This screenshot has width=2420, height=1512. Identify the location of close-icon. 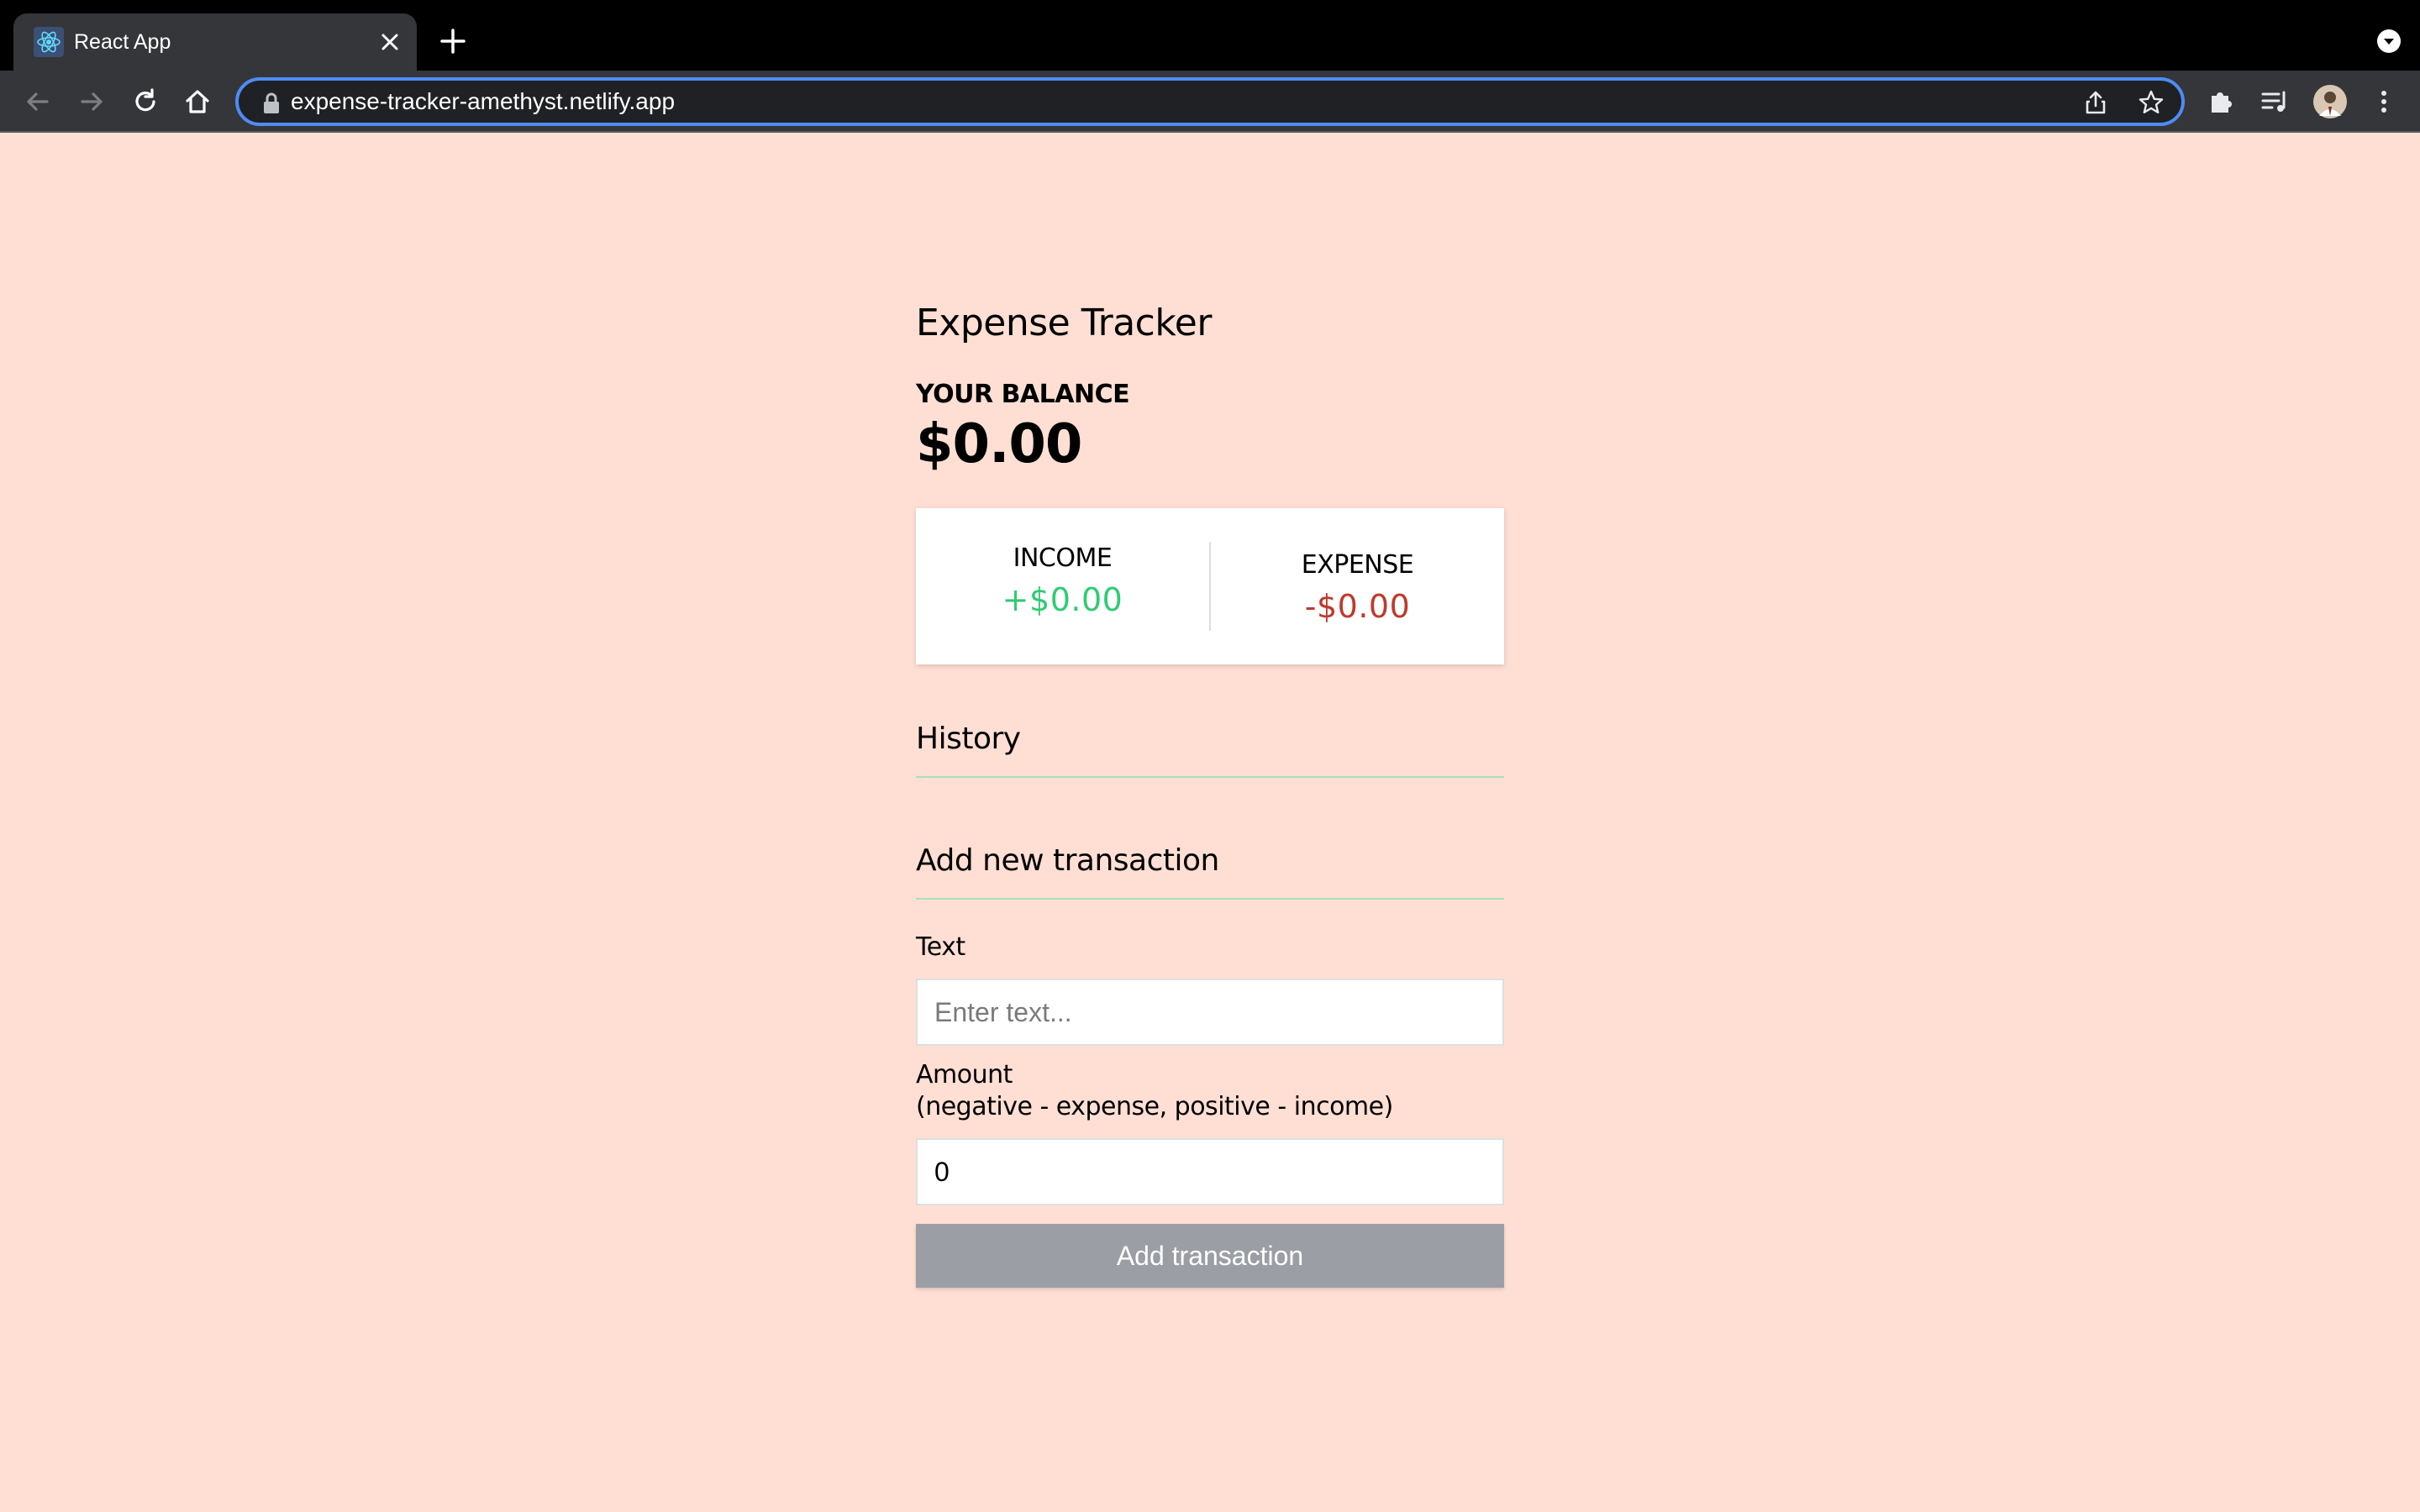
(390, 42).